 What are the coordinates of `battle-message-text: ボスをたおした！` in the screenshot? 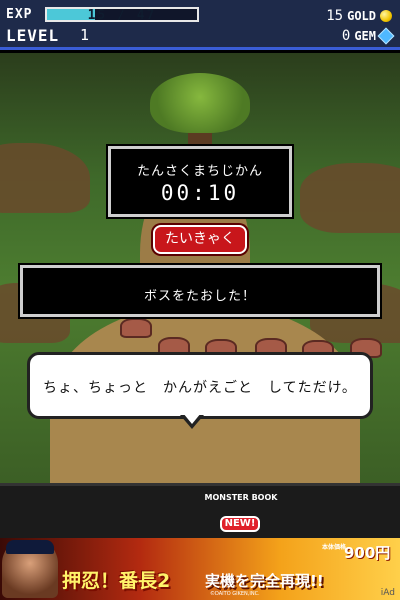 It's located at (199, 296).